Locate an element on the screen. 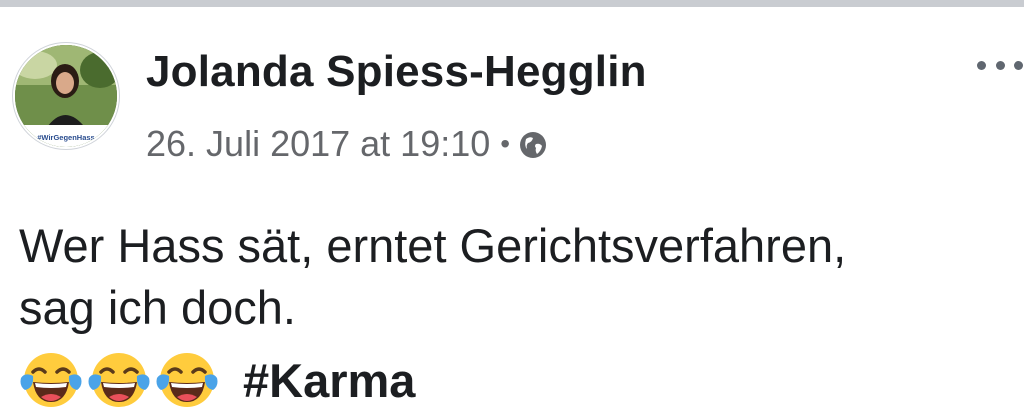  avatar-badge-text: #WirGegenHass is located at coordinates (65, 137).